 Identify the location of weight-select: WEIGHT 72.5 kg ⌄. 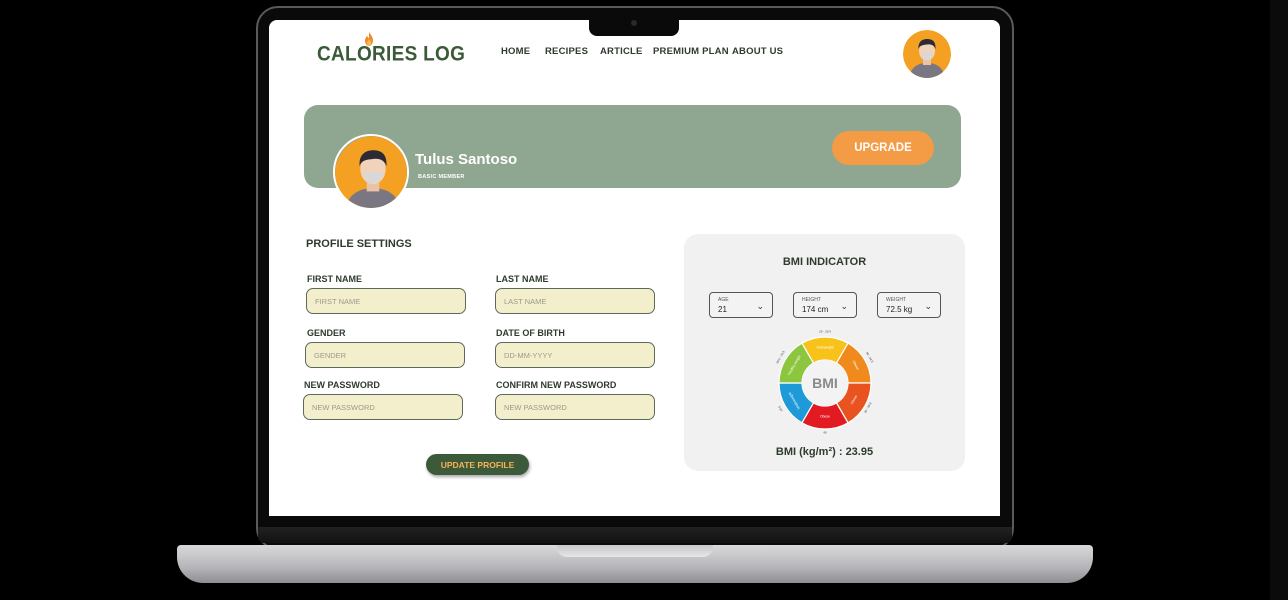
(909, 305).